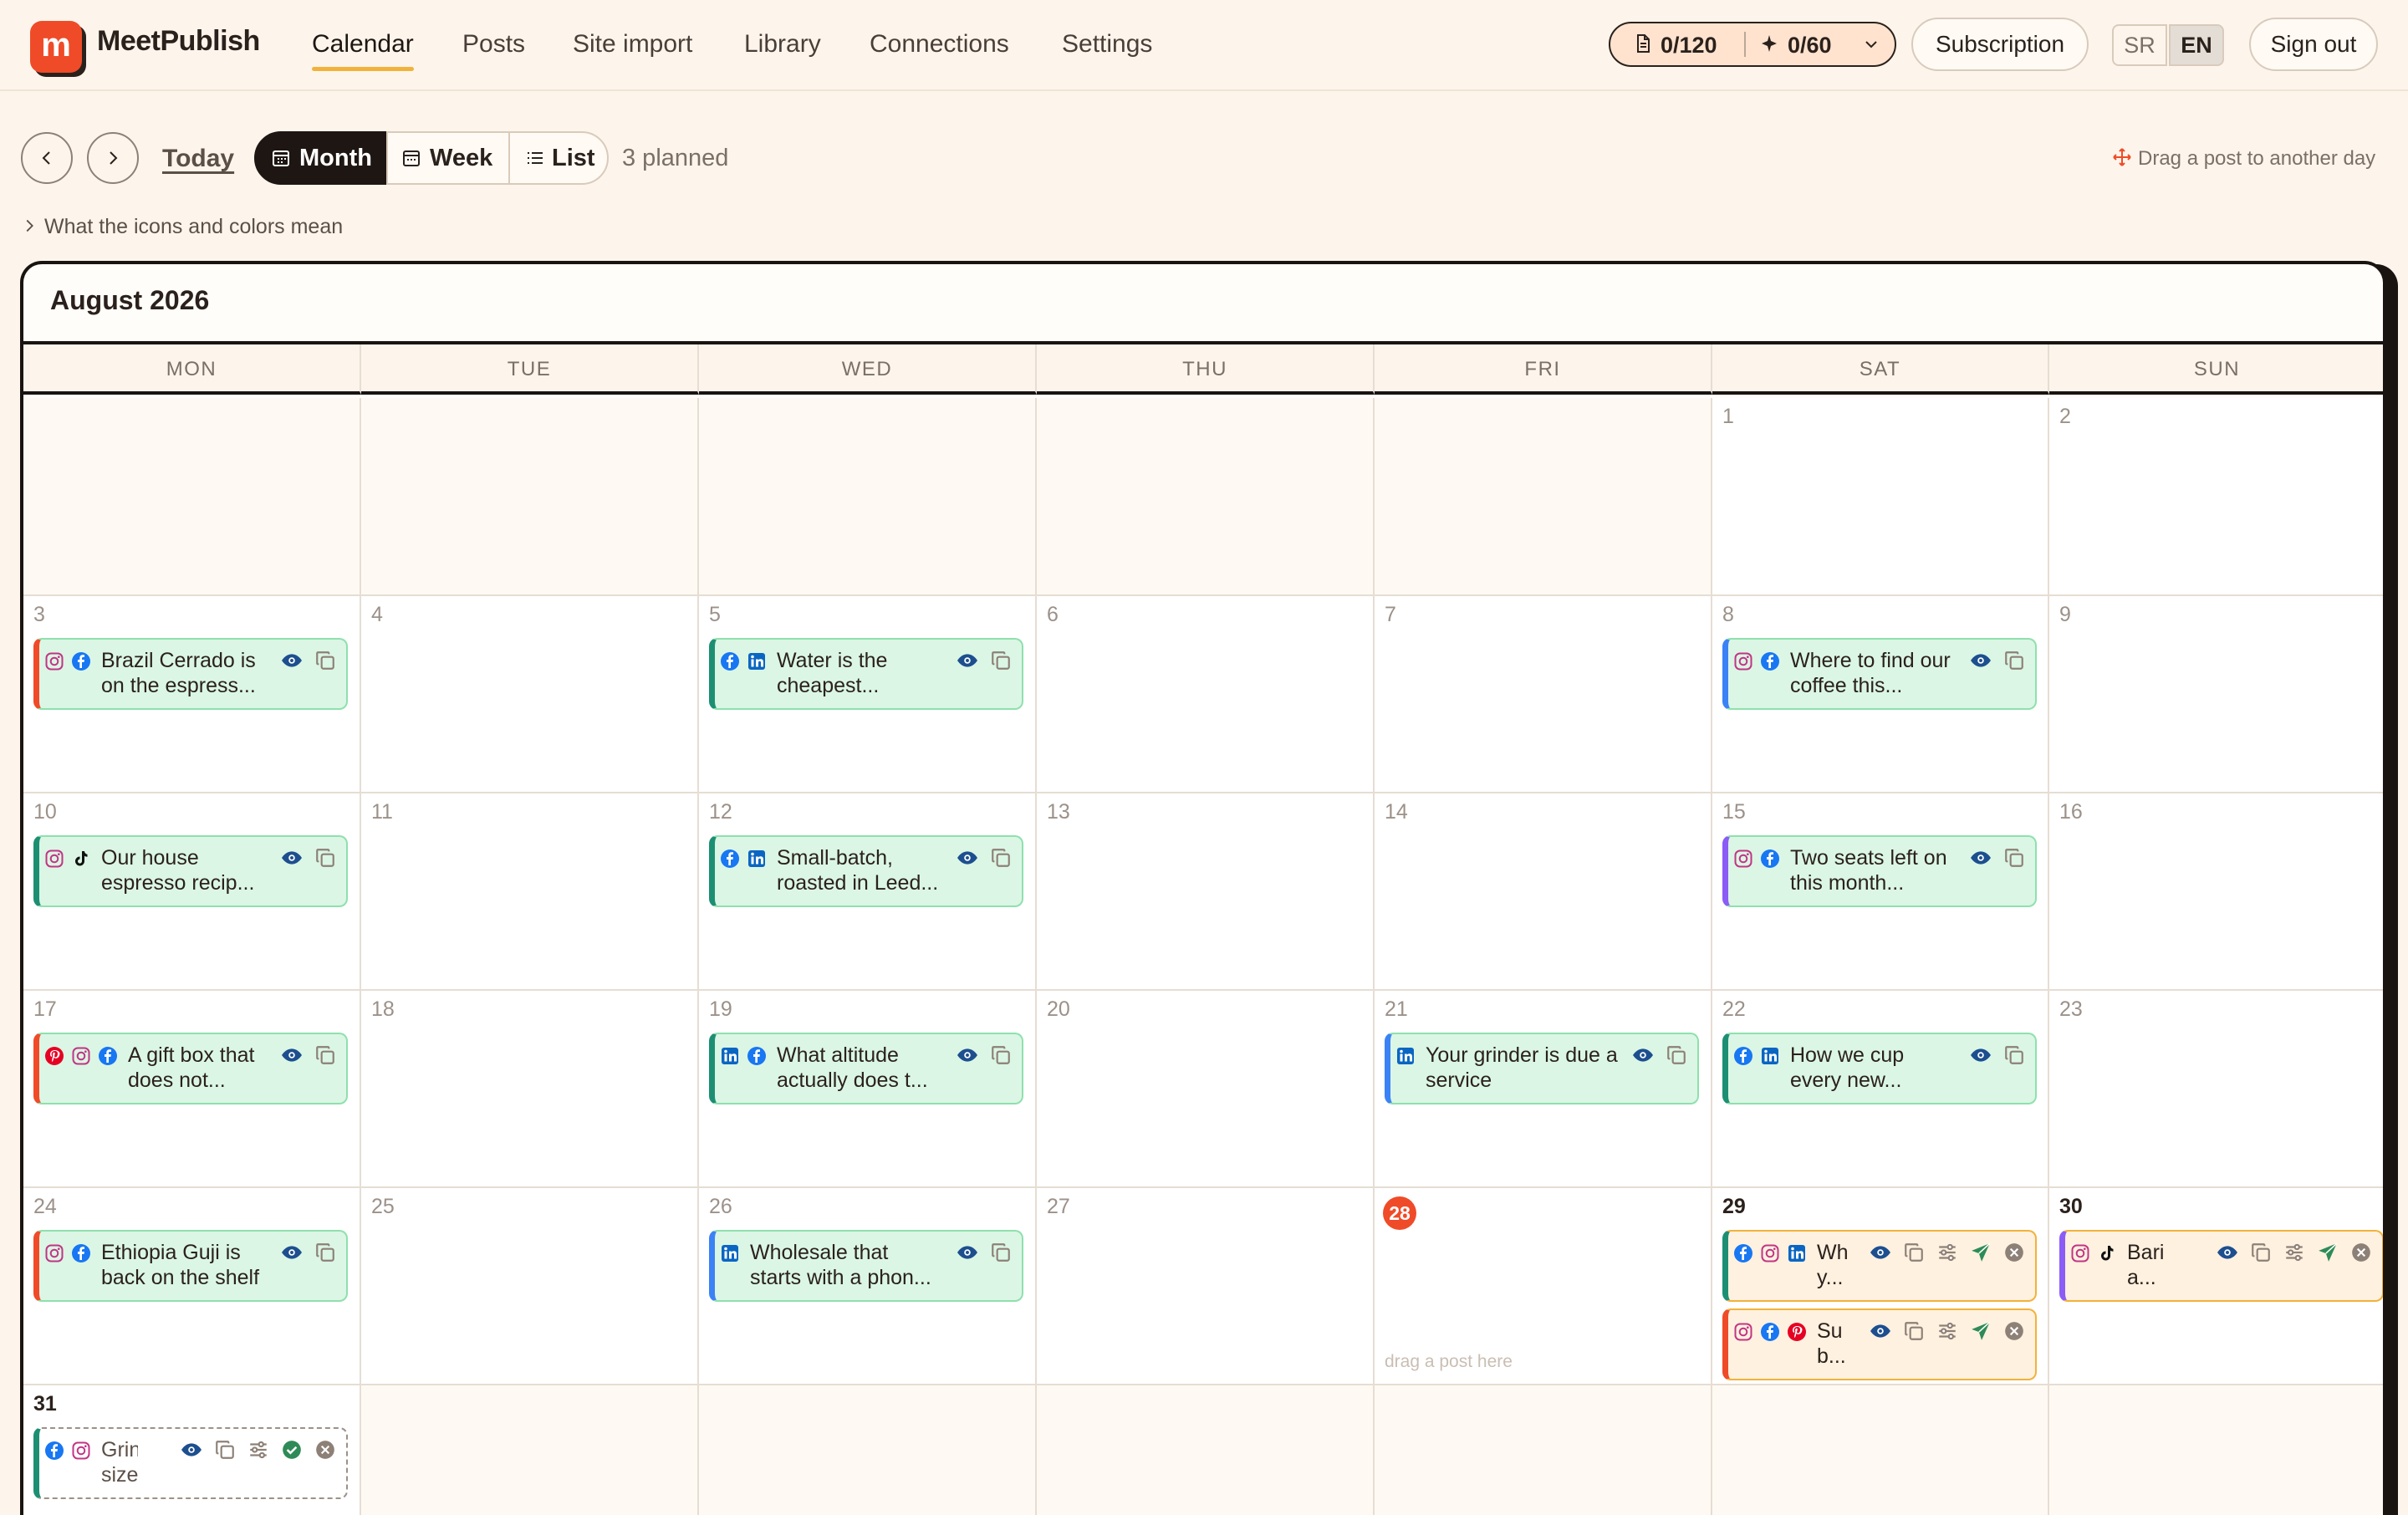 This screenshot has height=1515, width=2408. I want to click on subscription-button: Subscription, so click(2000, 44).